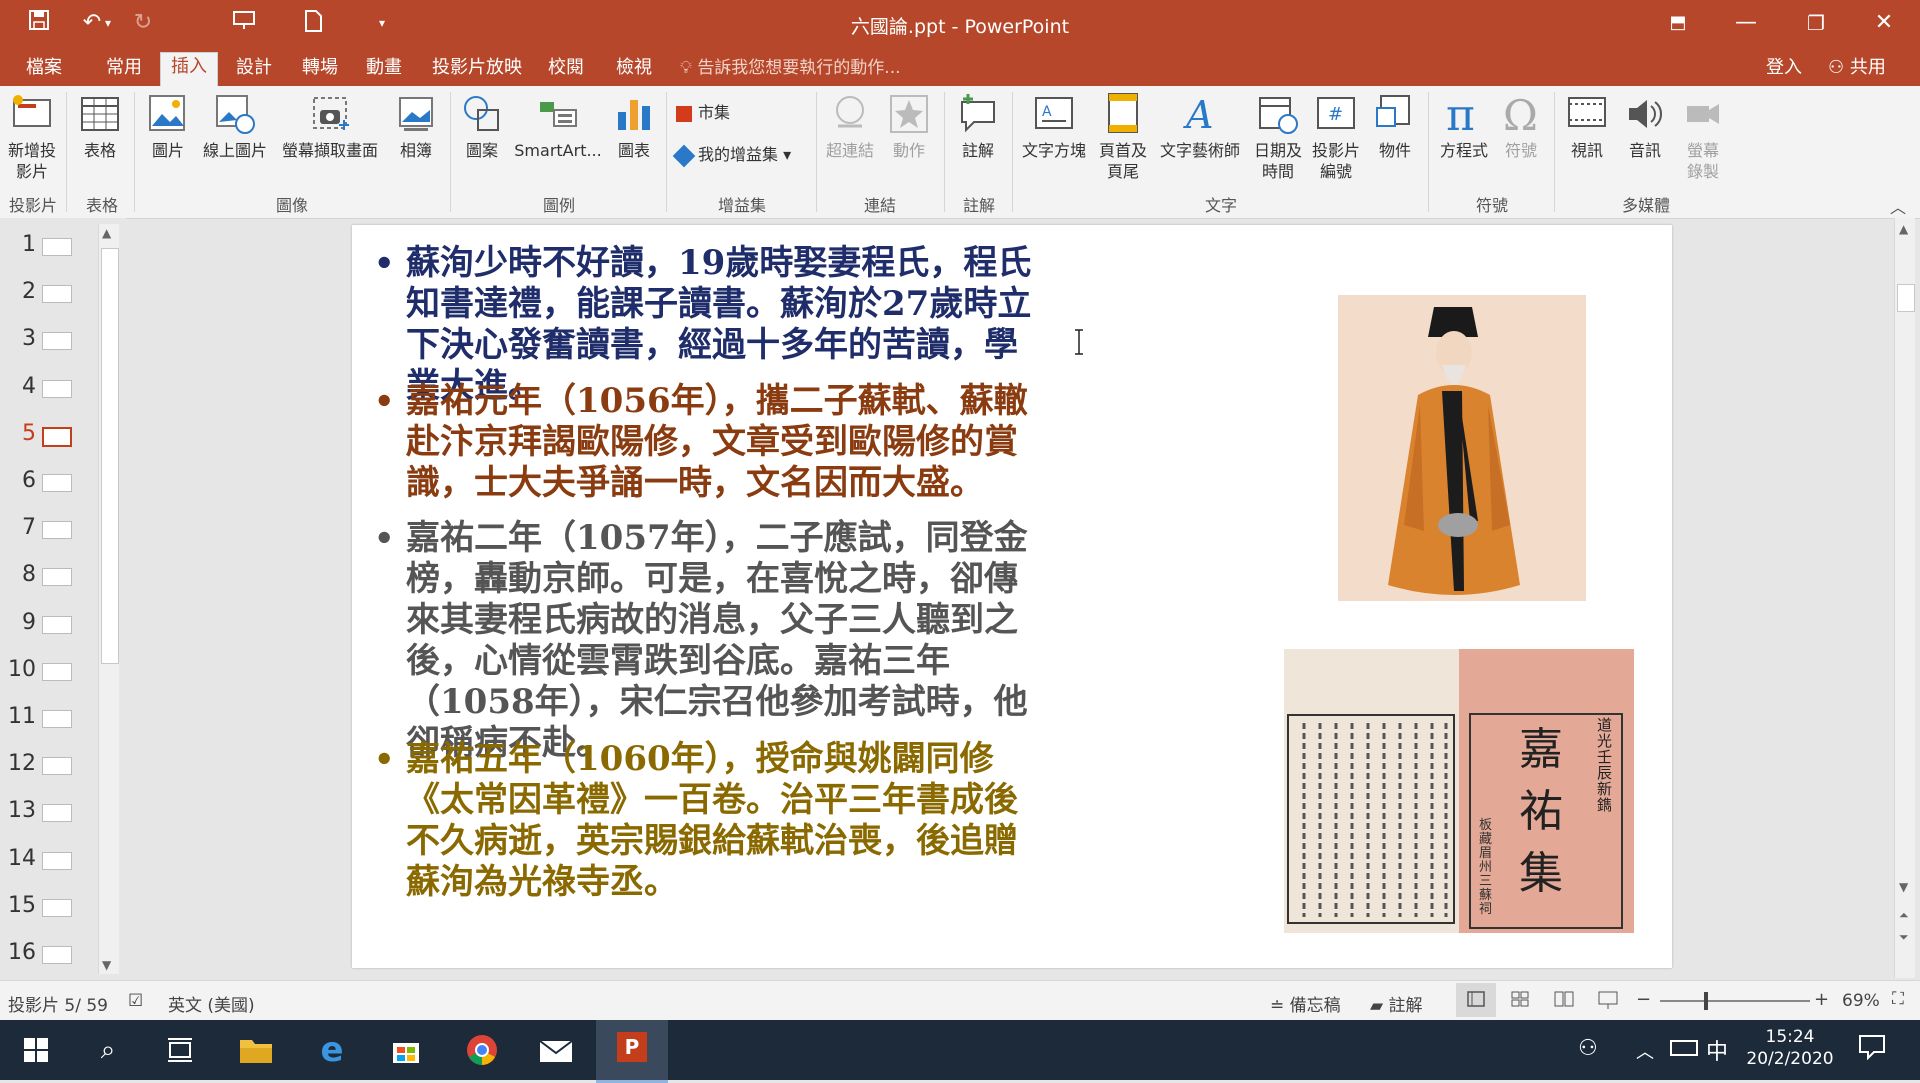  Describe the element at coordinates (1790, 1048) in the screenshot. I see `clock: 15:24 20/2/2020` at that location.